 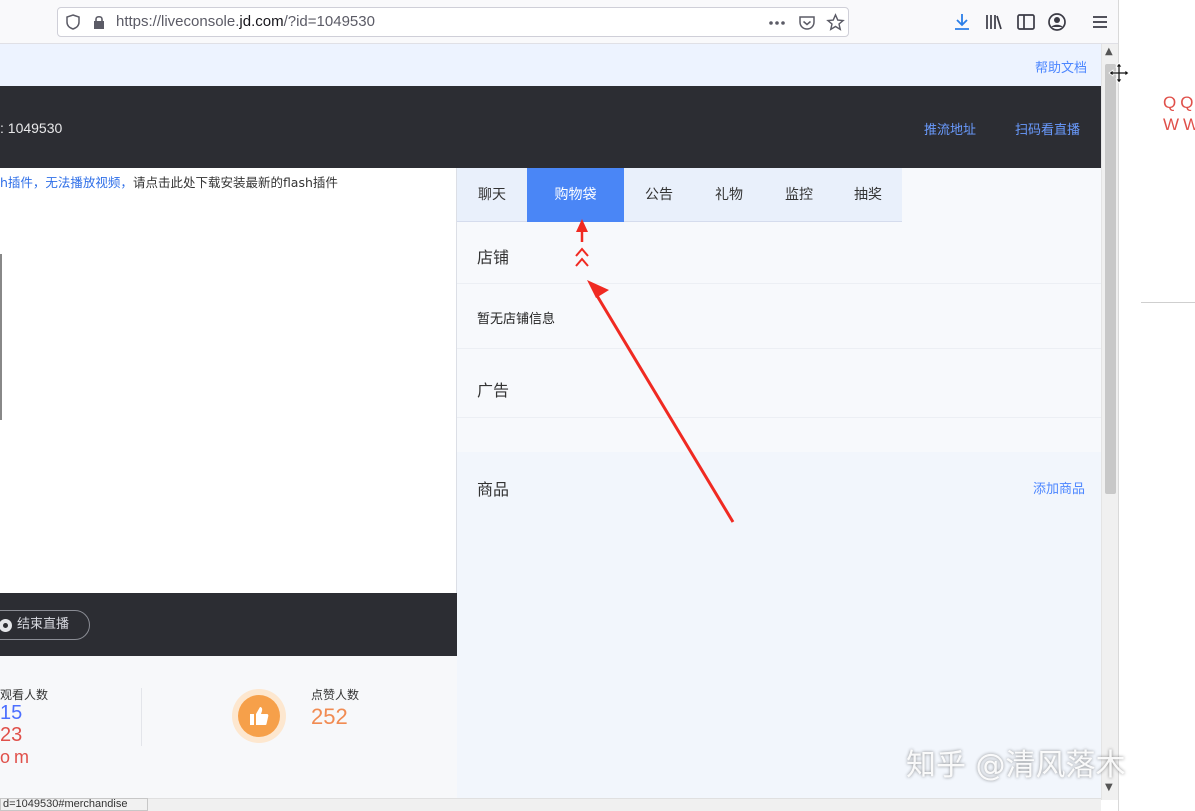 I want to click on qq-watermark: QQ WW, so click(x=1179, y=113).